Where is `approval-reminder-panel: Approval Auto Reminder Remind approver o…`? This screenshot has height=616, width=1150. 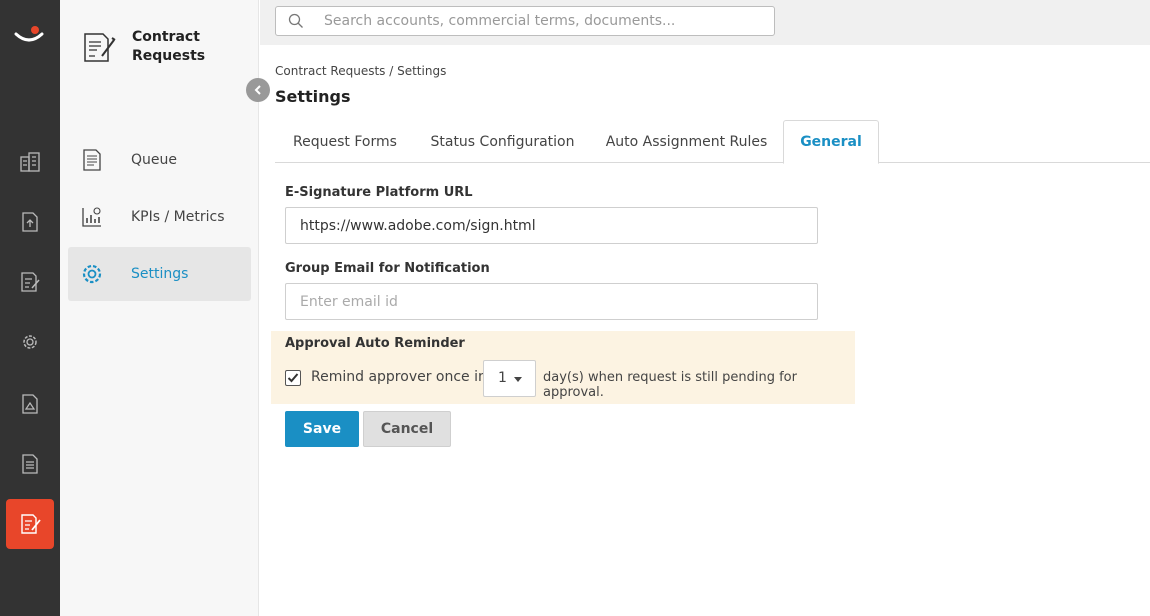
approval-reminder-panel: Approval Auto Reminder Remind approver o… is located at coordinates (563, 367).